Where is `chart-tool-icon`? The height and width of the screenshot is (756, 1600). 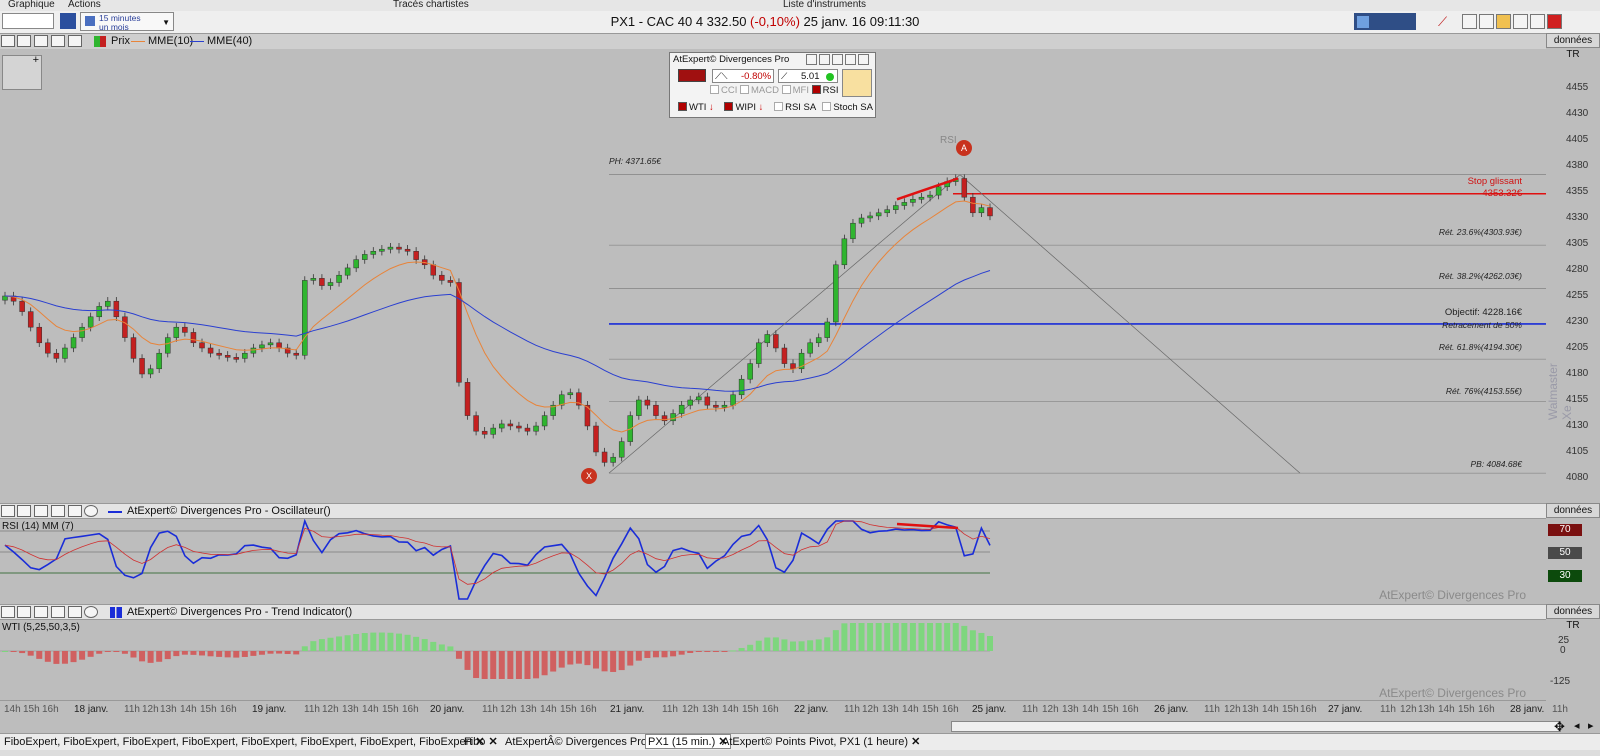 chart-tool-icon is located at coordinates (1486, 21).